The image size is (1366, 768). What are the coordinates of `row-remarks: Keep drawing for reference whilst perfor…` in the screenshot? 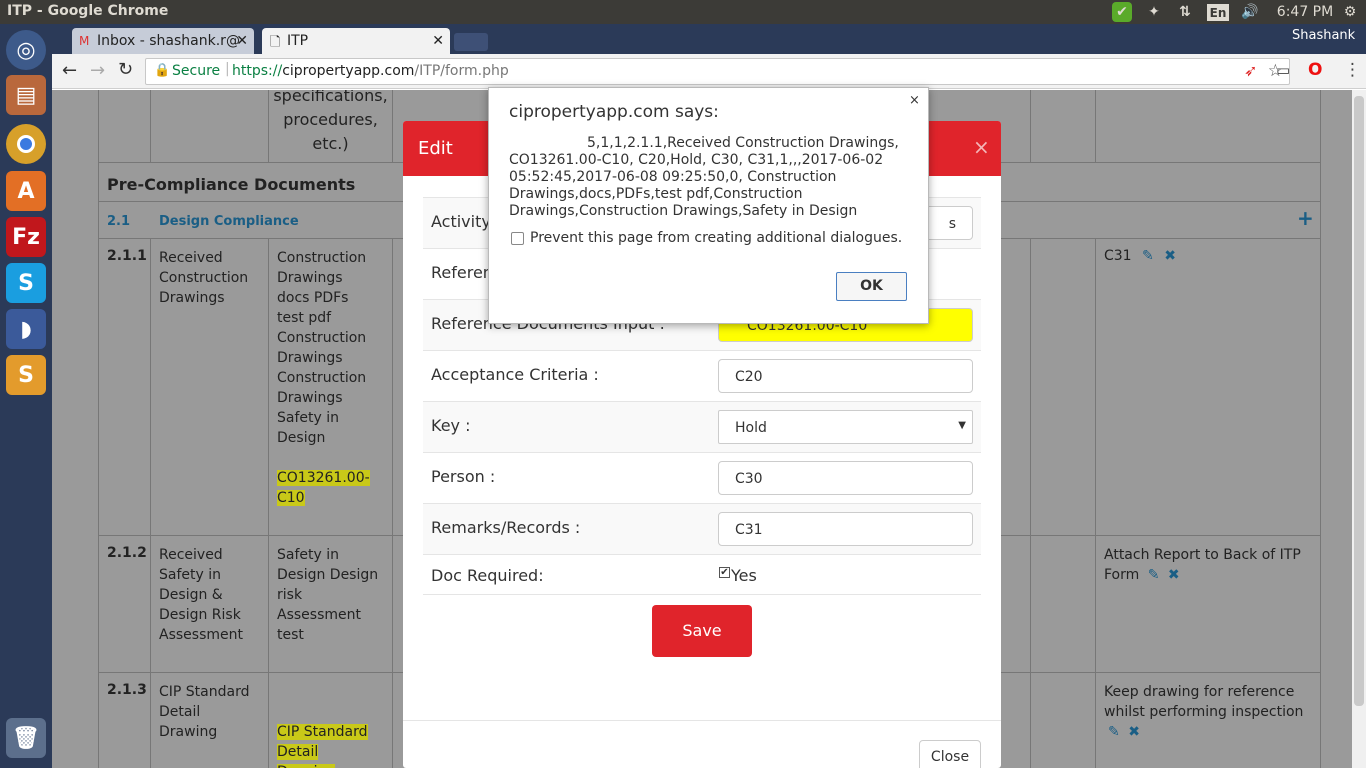 It's located at (1204, 712).